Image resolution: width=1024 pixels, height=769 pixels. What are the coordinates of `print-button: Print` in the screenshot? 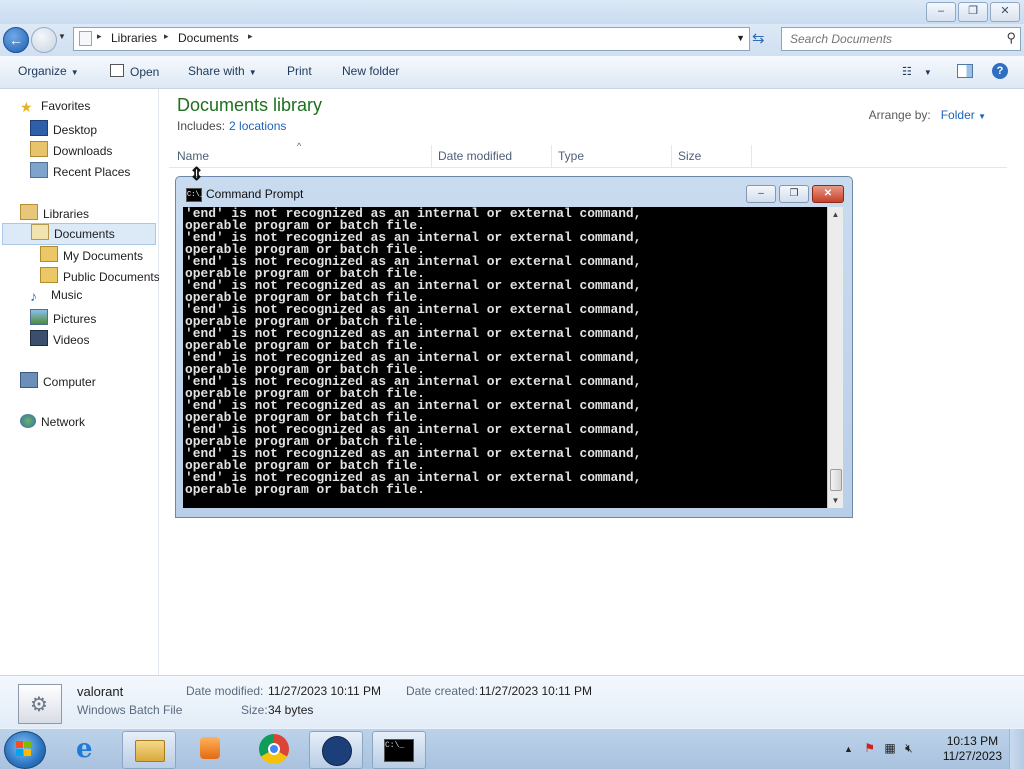 It's located at (299, 71).